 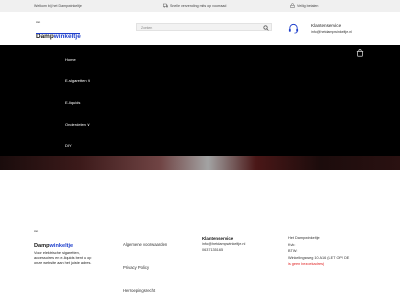 What do you see at coordinates (72, 102) in the screenshot?
I see `nav-item-e-liquids: E-liquids` at bounding box center [72, 102].